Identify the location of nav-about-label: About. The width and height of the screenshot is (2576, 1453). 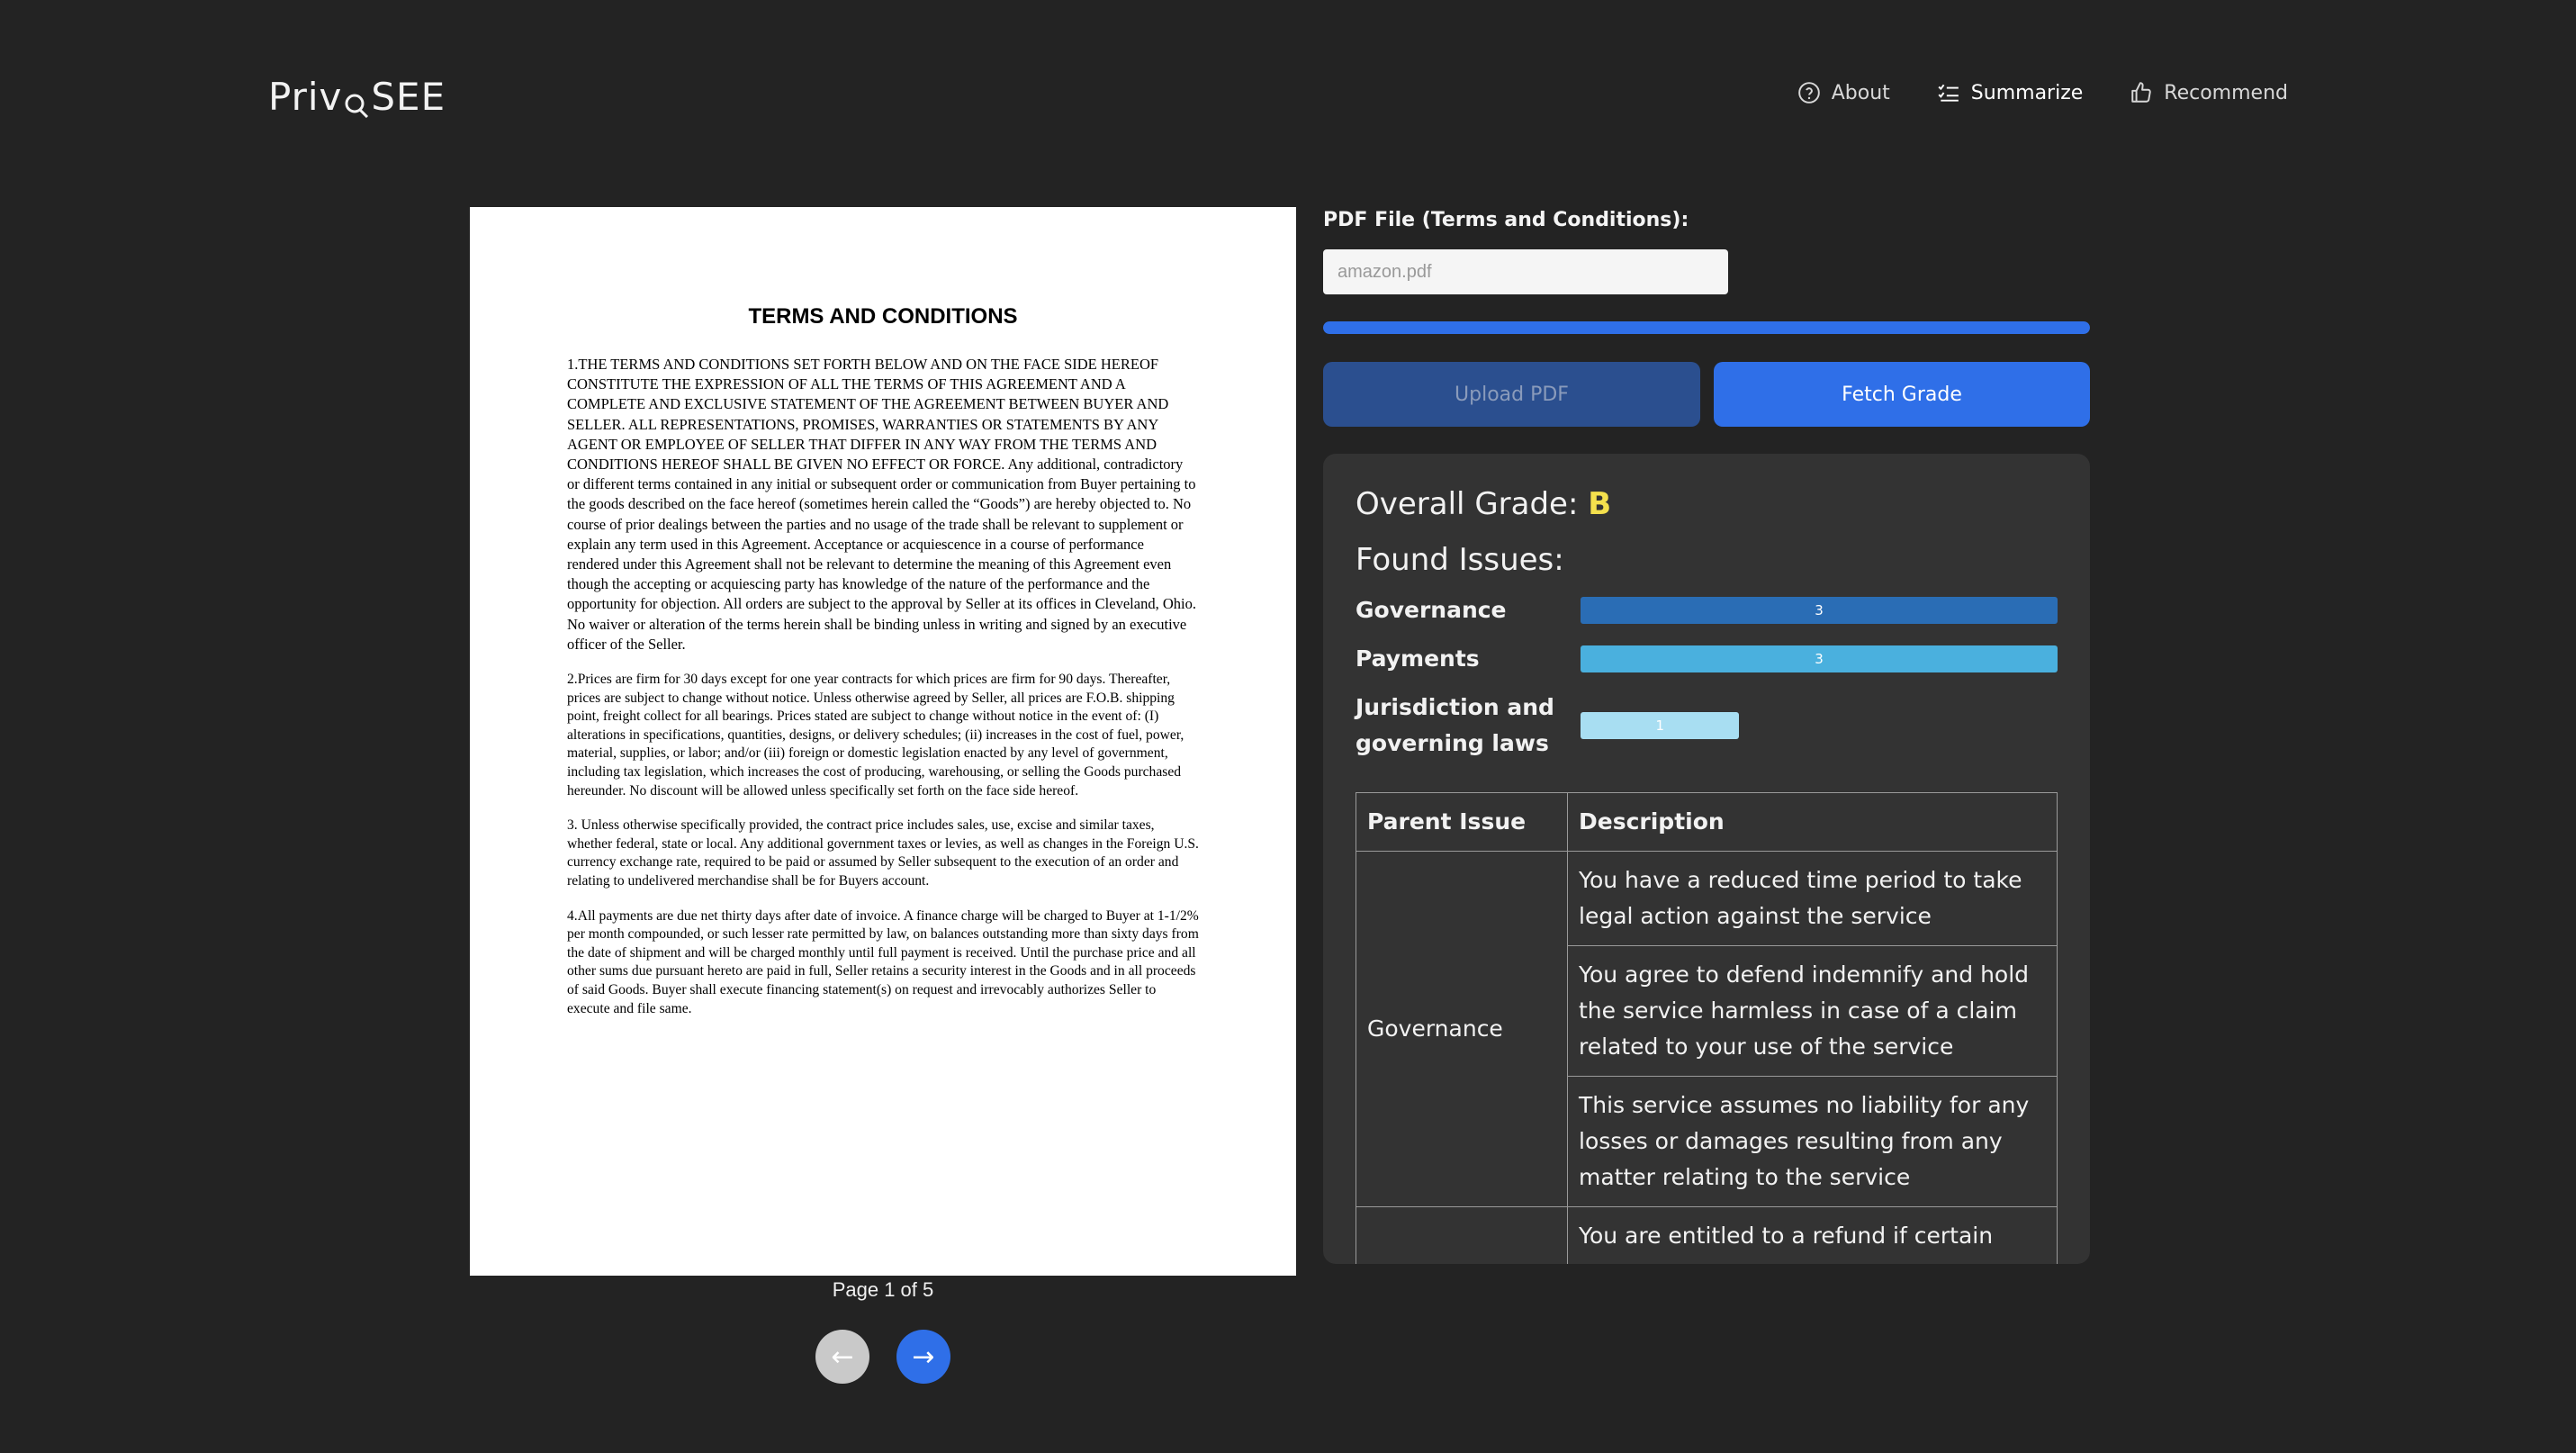
(1860, 93).